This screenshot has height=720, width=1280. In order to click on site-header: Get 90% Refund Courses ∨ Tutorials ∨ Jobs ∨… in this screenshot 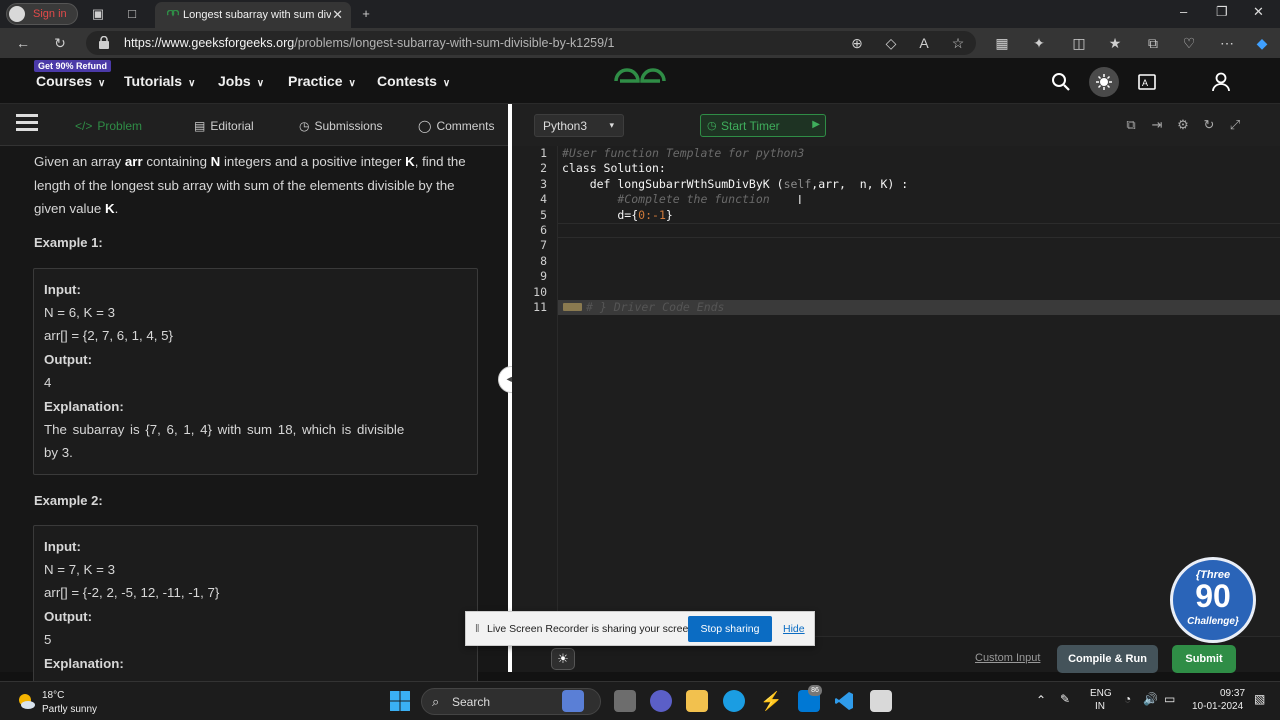, I will do `click(640, 81)`.